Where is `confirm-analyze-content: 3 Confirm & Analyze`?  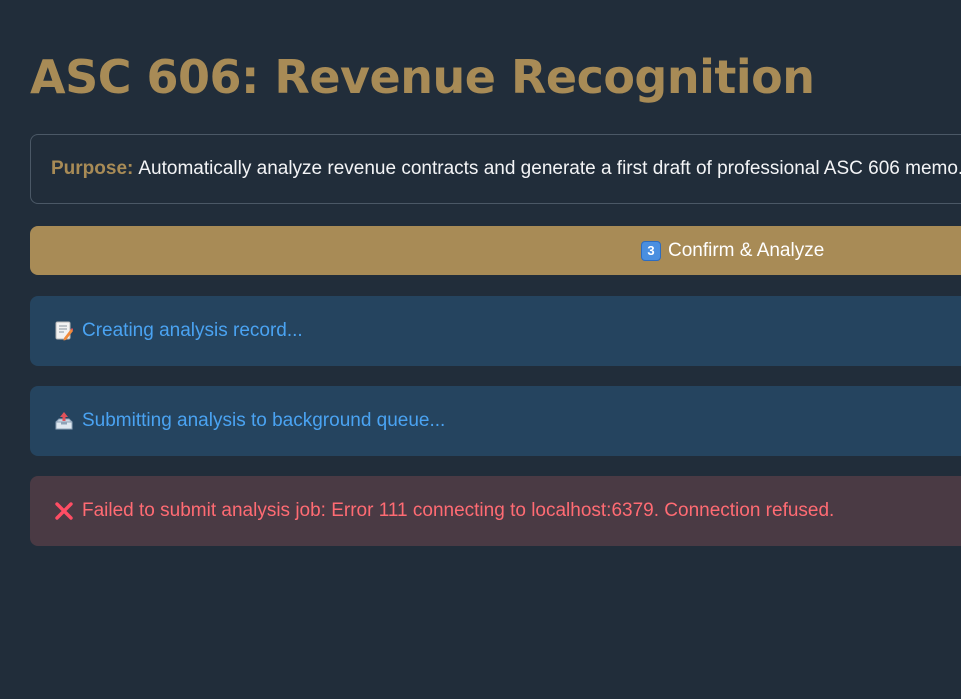
confirm-analyze-content: 3 Confirm & Analyze is located at coordinates (732, 251).